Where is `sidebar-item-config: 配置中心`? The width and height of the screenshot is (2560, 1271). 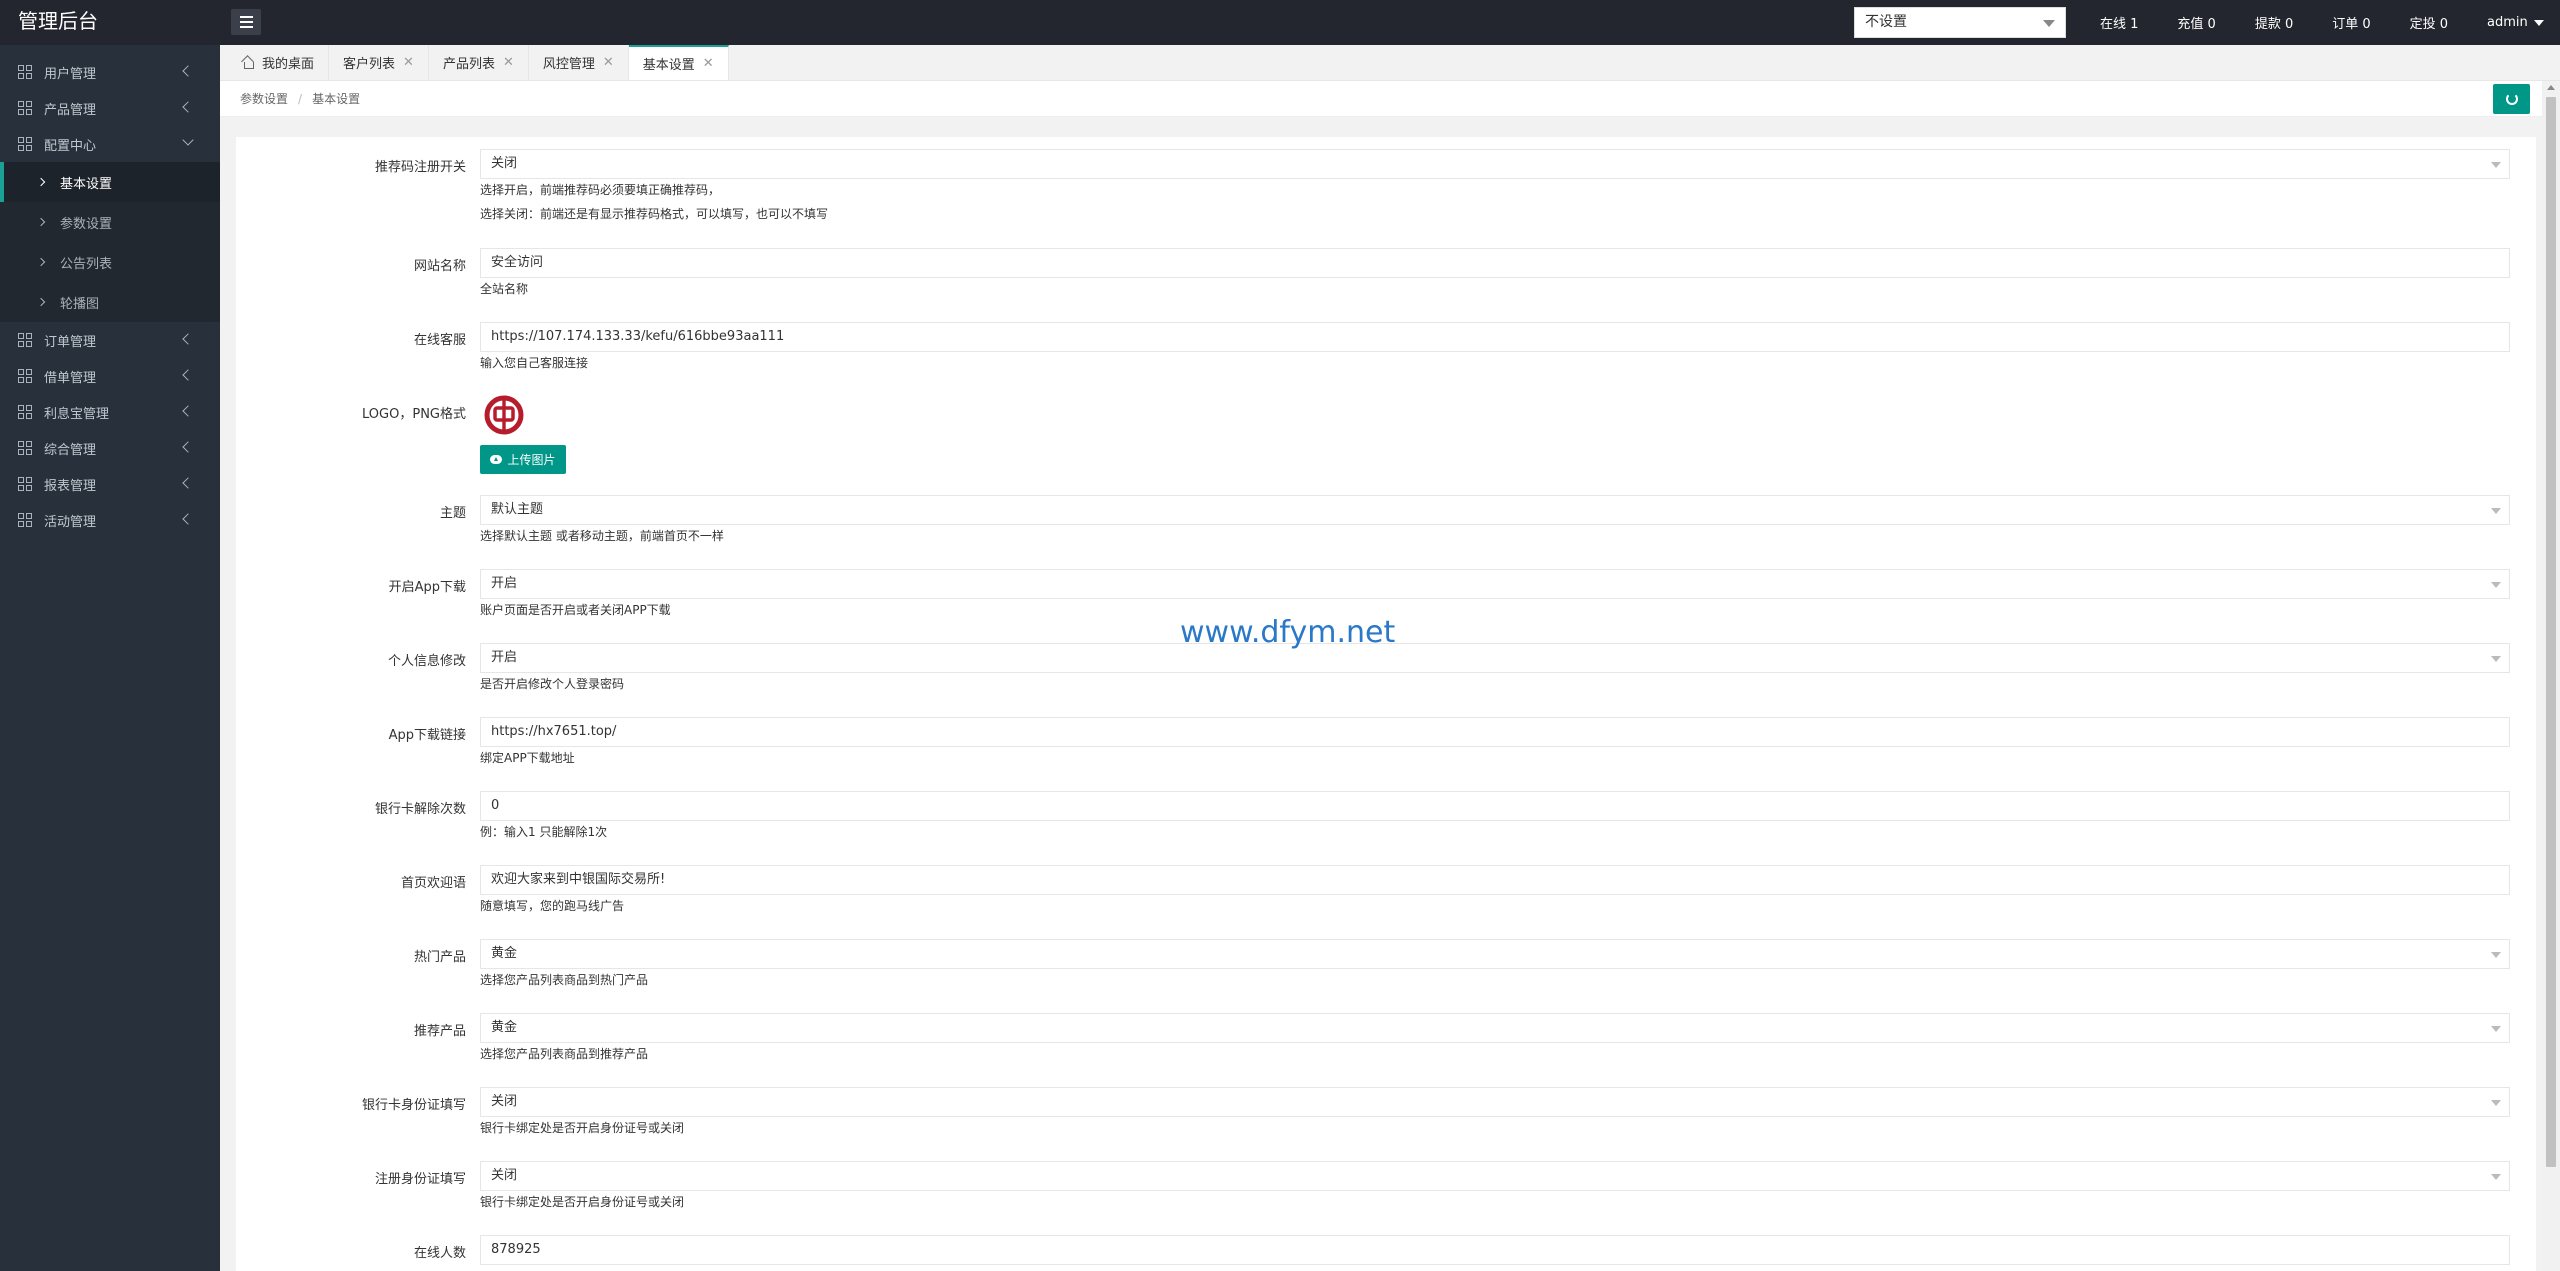 sidebar-item-config: 配置中心 is located at coordinates (110, 144).